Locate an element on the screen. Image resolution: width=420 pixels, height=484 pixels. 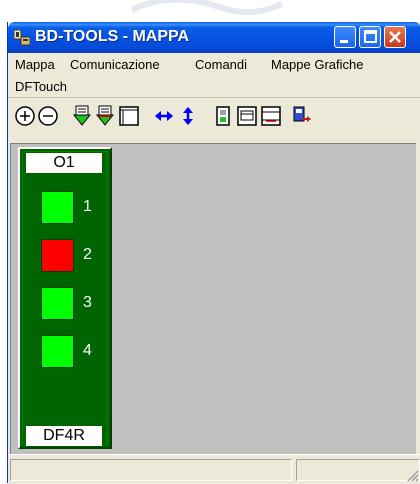
channel-4-number: 4 is located at coordinates (87, 350).